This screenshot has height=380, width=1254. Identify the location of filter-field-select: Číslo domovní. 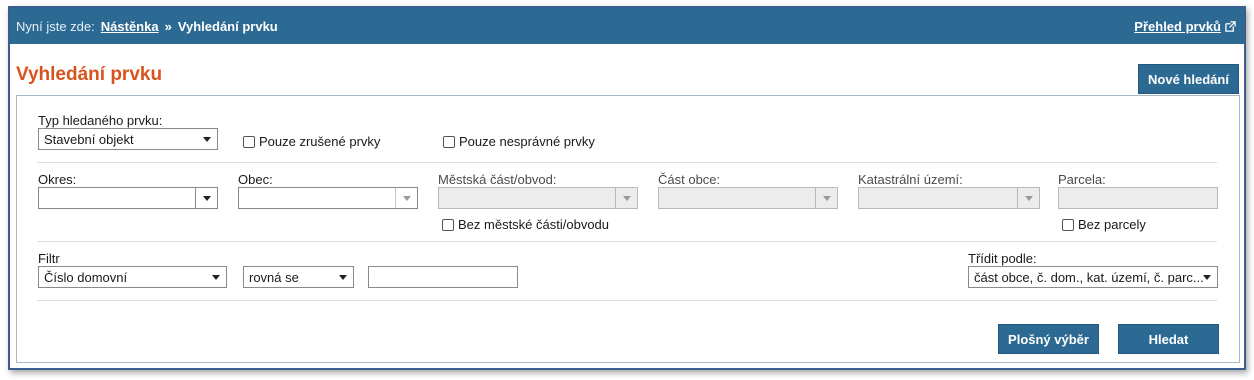
(132, 277).